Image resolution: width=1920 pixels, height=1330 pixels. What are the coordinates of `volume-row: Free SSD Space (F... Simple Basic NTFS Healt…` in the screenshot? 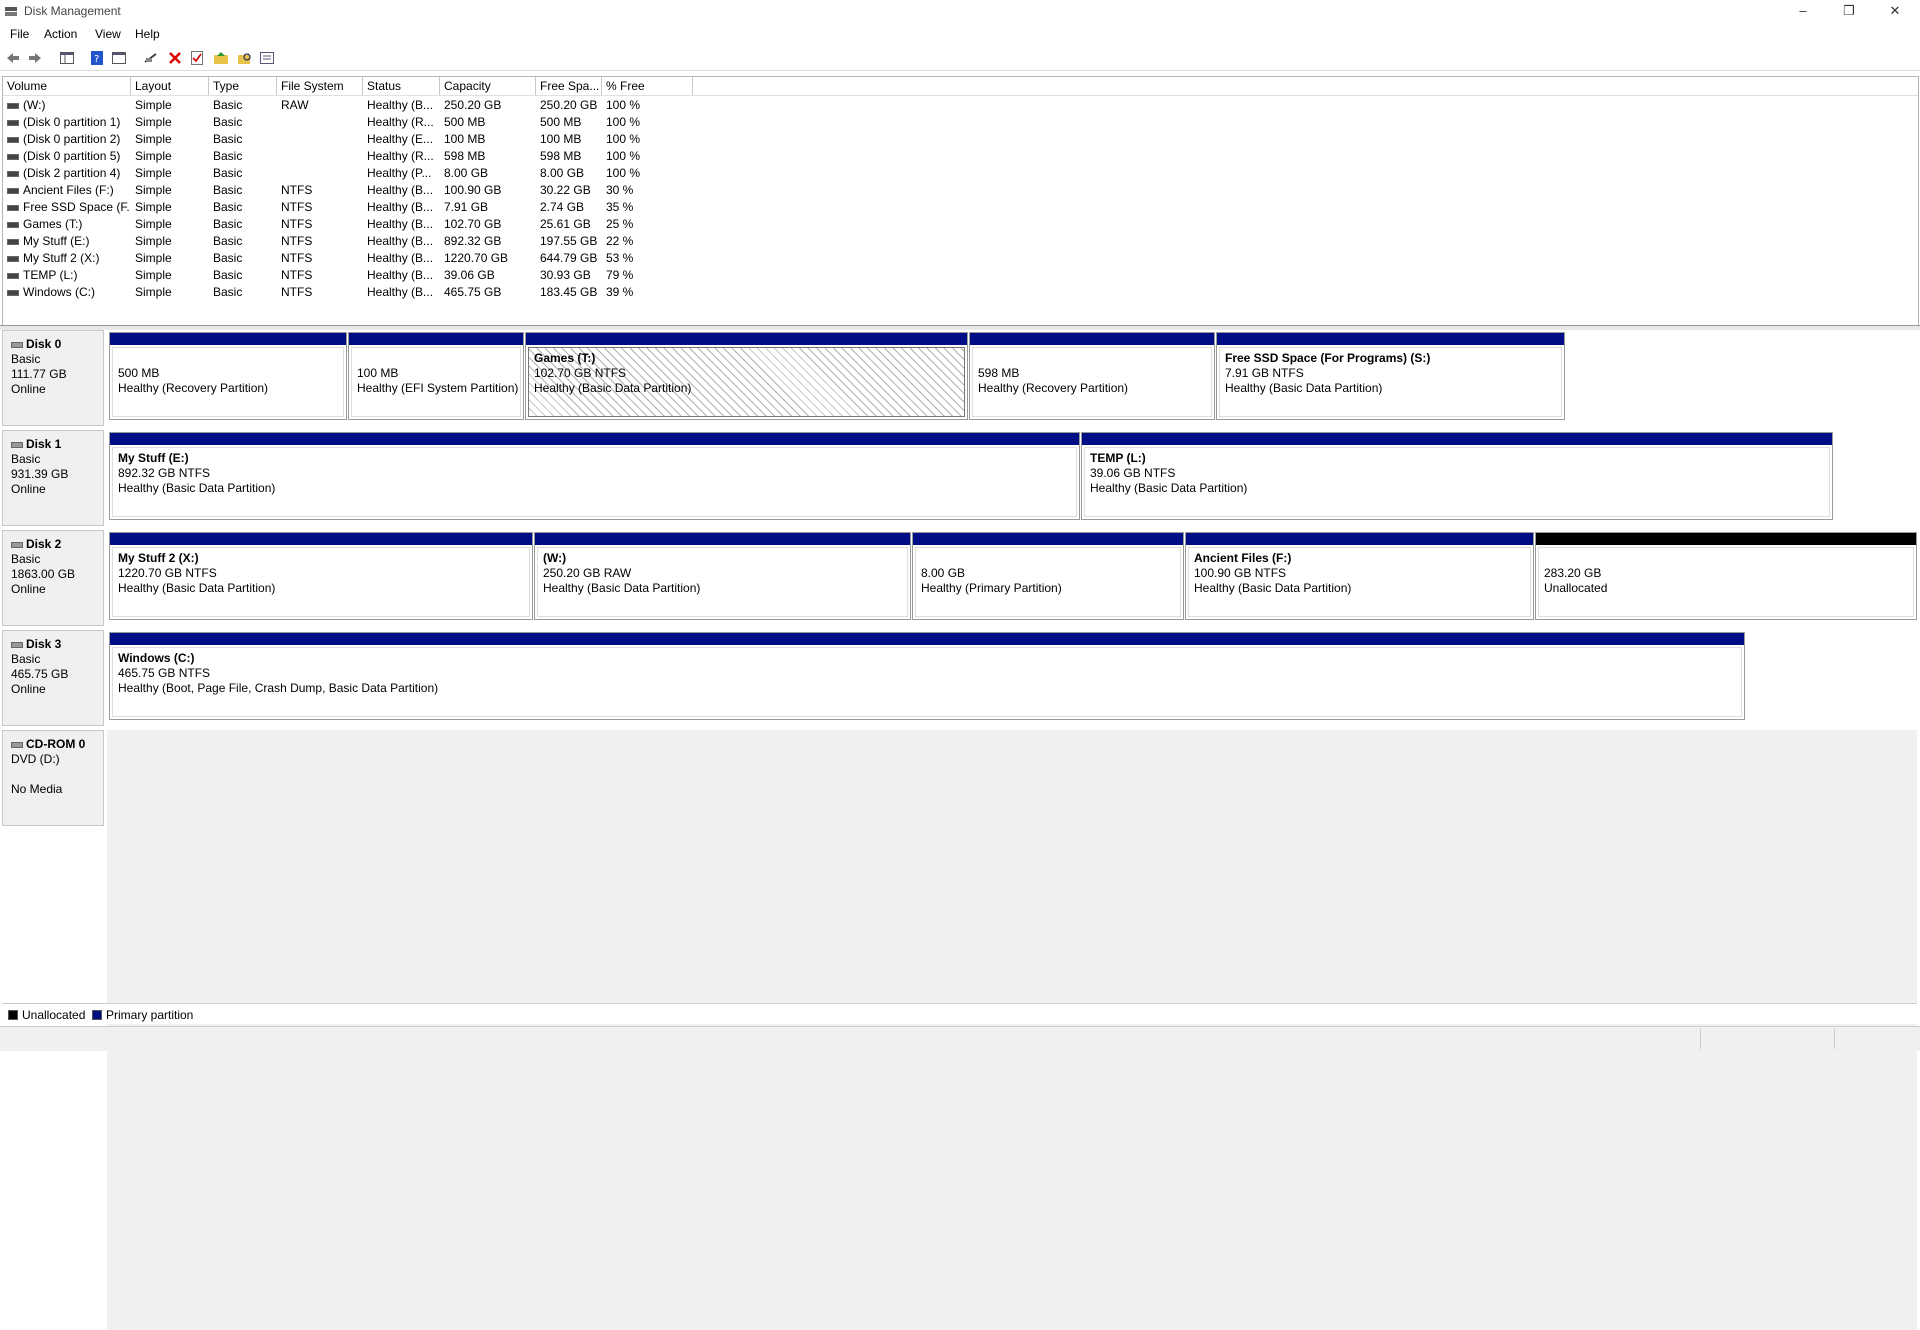 It's located at (960, 207).